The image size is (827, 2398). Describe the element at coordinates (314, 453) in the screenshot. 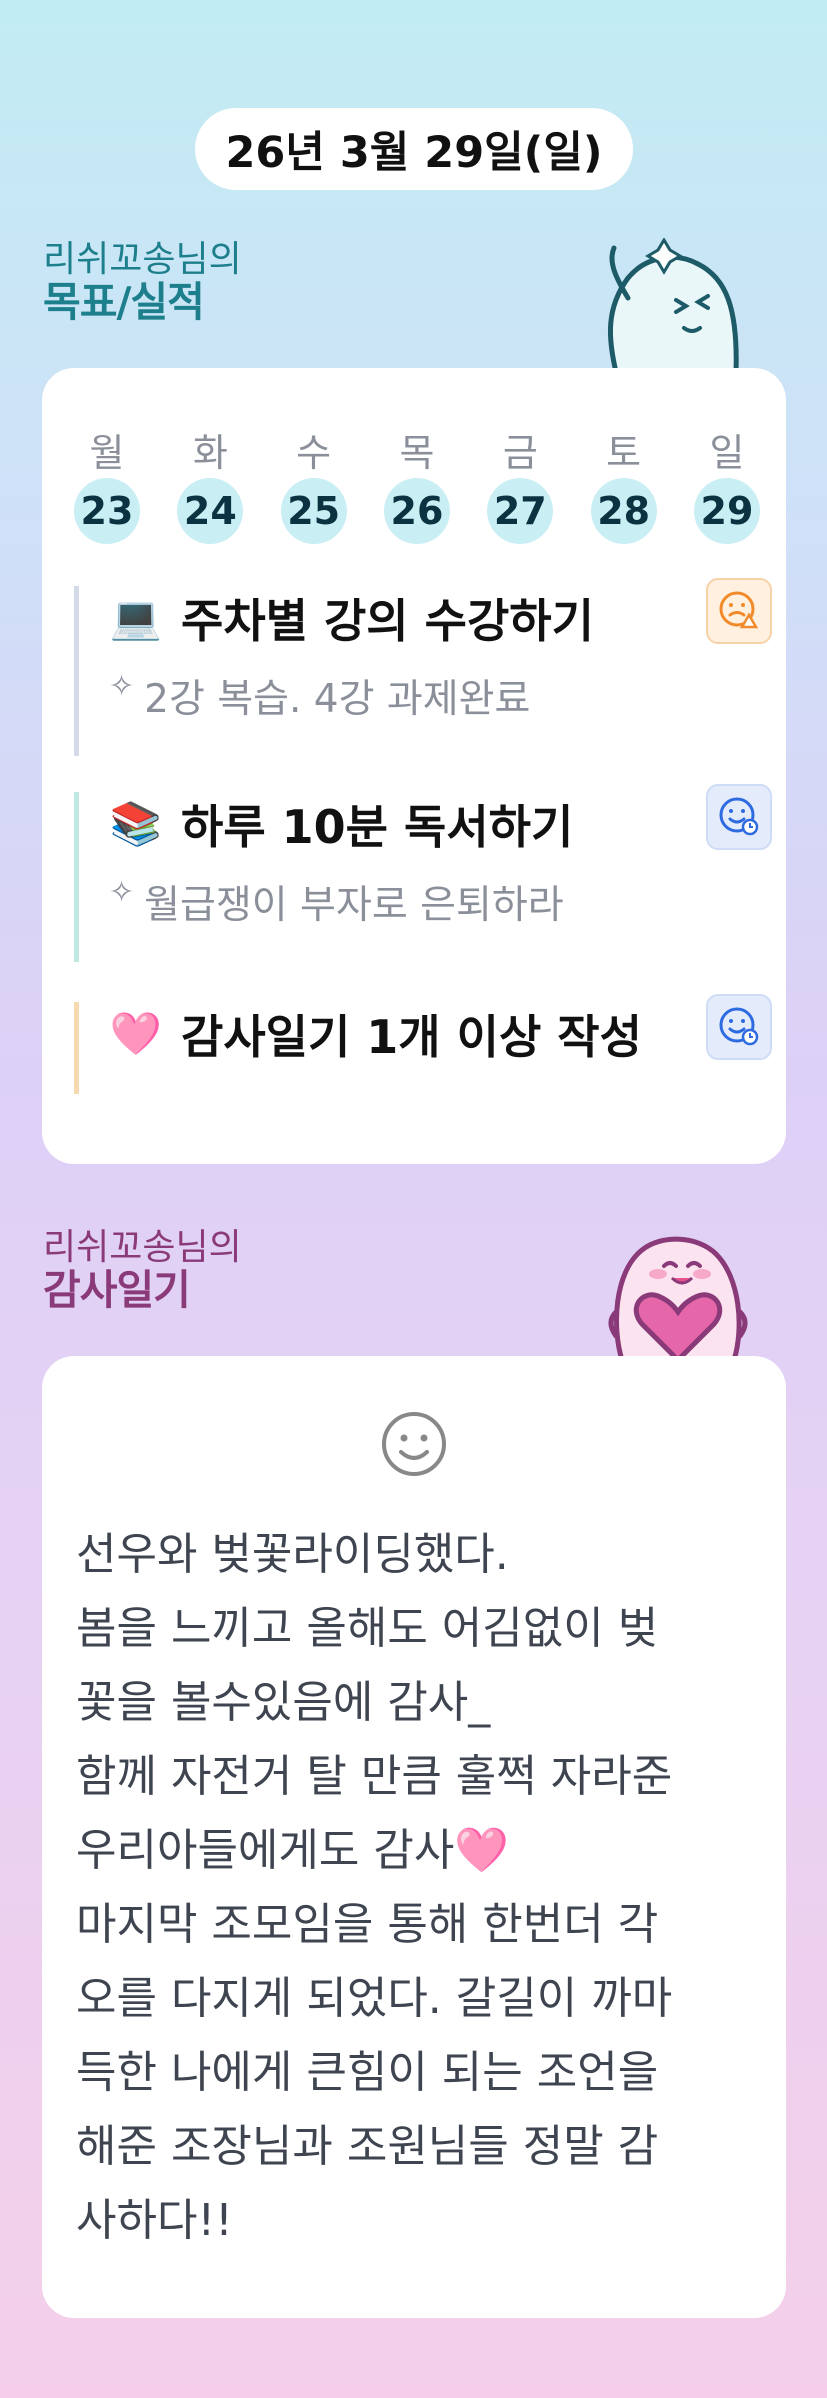

I see `day-label: 수` at that location.